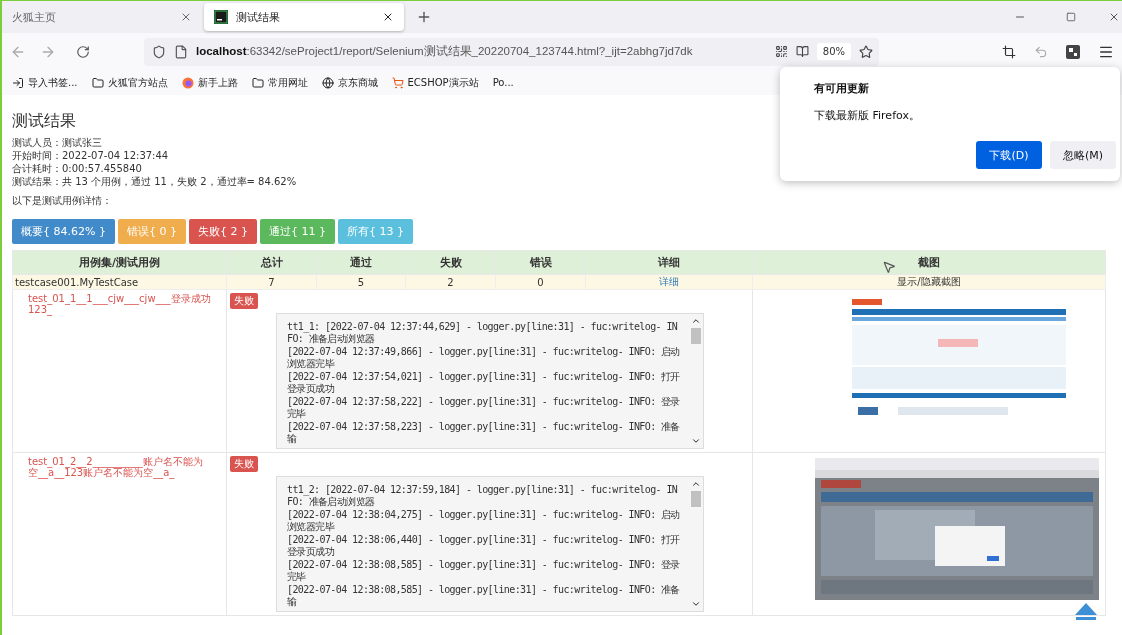  I want to click on bookmark-item: 新手上路, so click(209, 82).